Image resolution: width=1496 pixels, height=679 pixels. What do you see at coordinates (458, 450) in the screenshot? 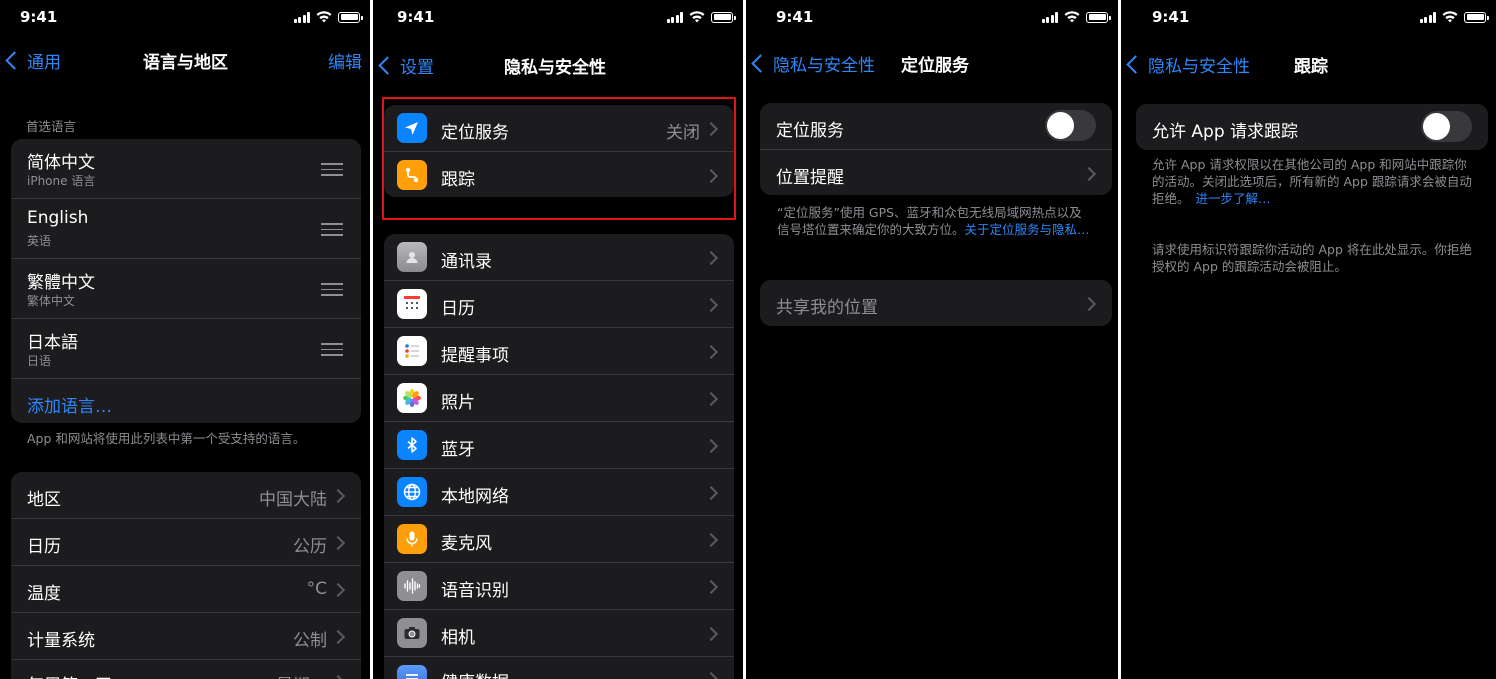
I see `privacy-label: 蓝牙` at bounding box center [458, 450].